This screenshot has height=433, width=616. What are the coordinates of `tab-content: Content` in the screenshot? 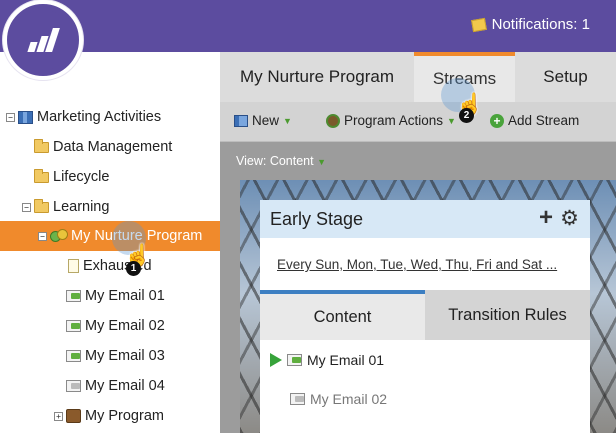 It's located at (342, 315).